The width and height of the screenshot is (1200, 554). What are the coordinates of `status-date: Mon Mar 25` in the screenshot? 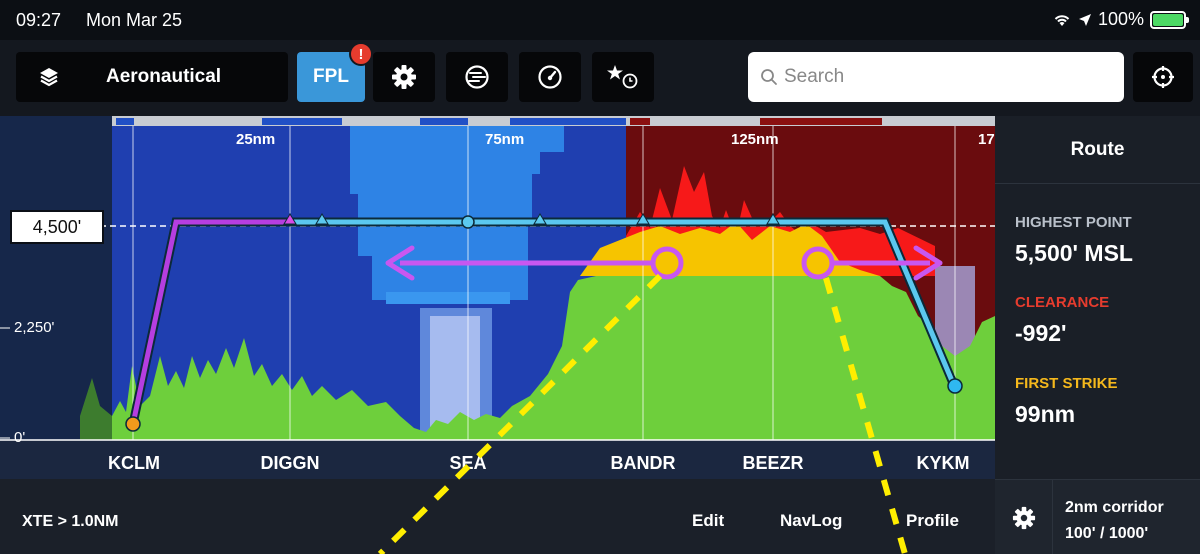 It's located at (134, 20).